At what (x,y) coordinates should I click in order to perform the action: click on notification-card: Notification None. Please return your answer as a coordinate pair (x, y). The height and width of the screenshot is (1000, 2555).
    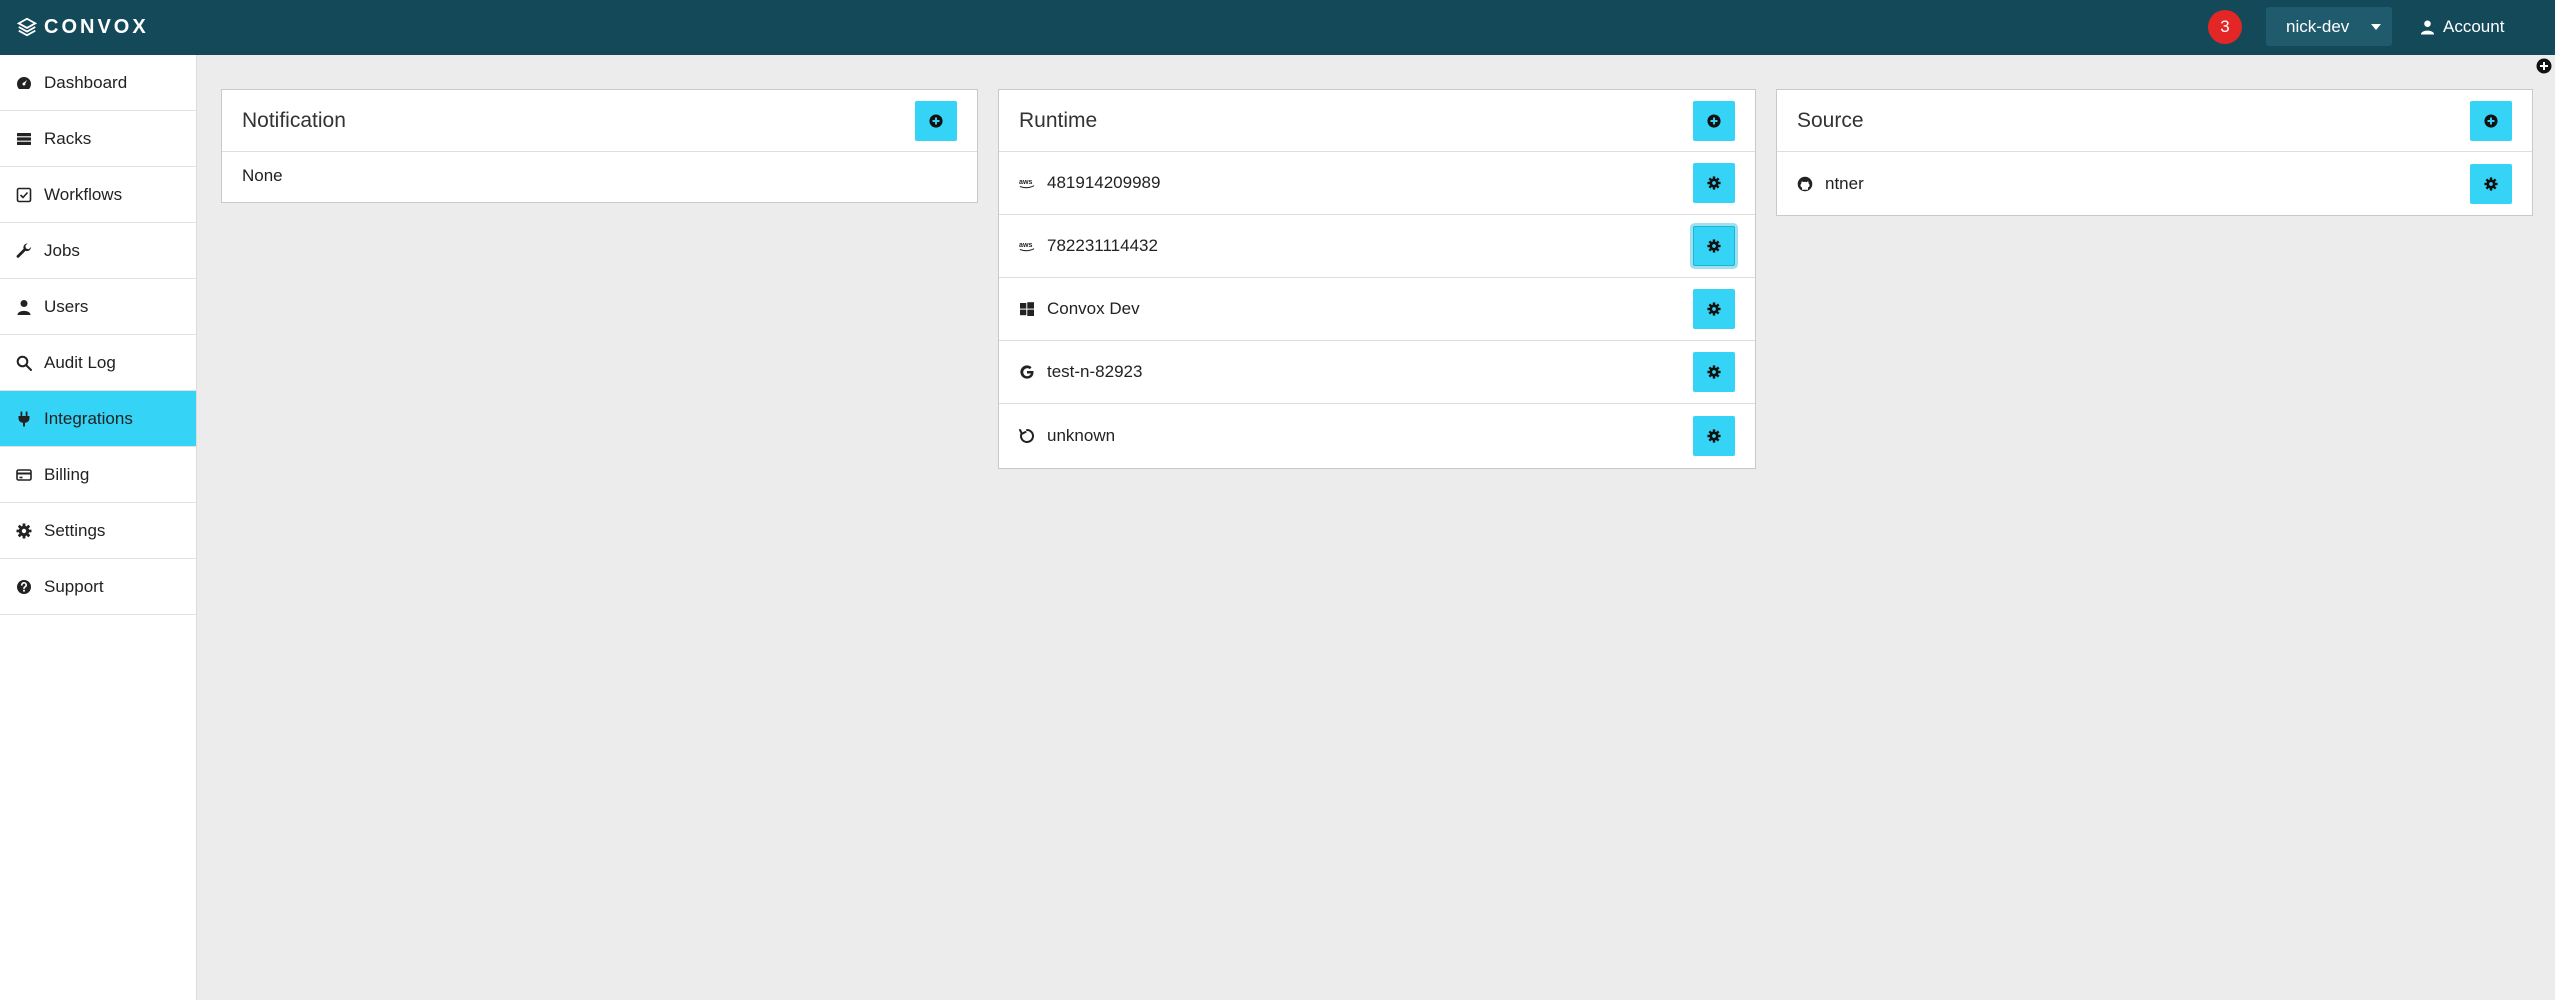
    Looking at the image, I should click on (599, 146).